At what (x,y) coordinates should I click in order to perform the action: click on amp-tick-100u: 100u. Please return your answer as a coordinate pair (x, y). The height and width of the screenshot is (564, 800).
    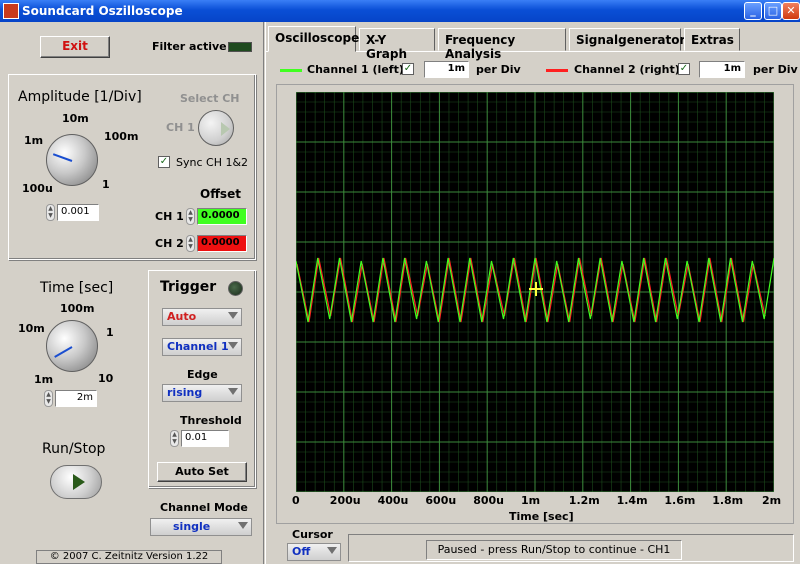
    Looking at the image, I should click on (37, 188).